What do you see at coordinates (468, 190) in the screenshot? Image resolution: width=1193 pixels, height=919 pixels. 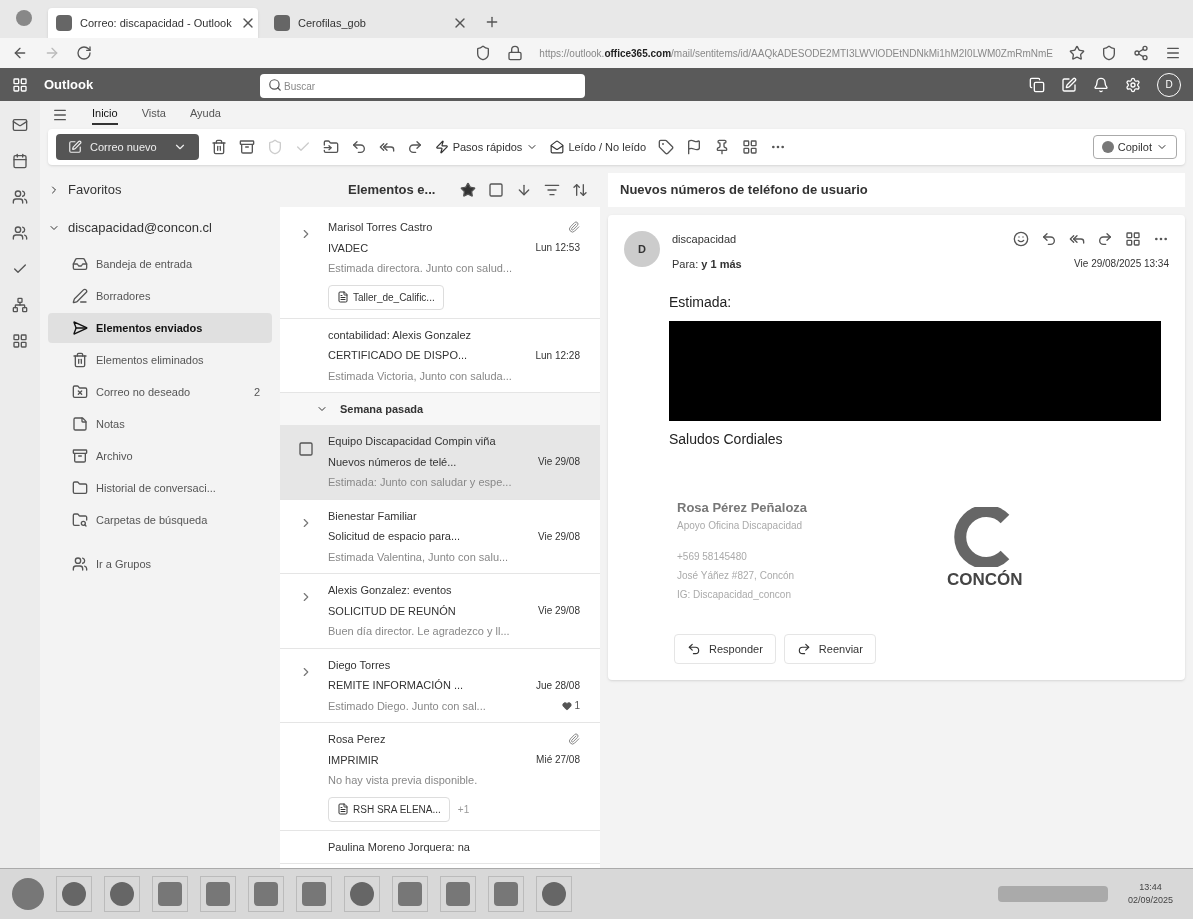 I see `star-icon` at bounding box center [468, 190].